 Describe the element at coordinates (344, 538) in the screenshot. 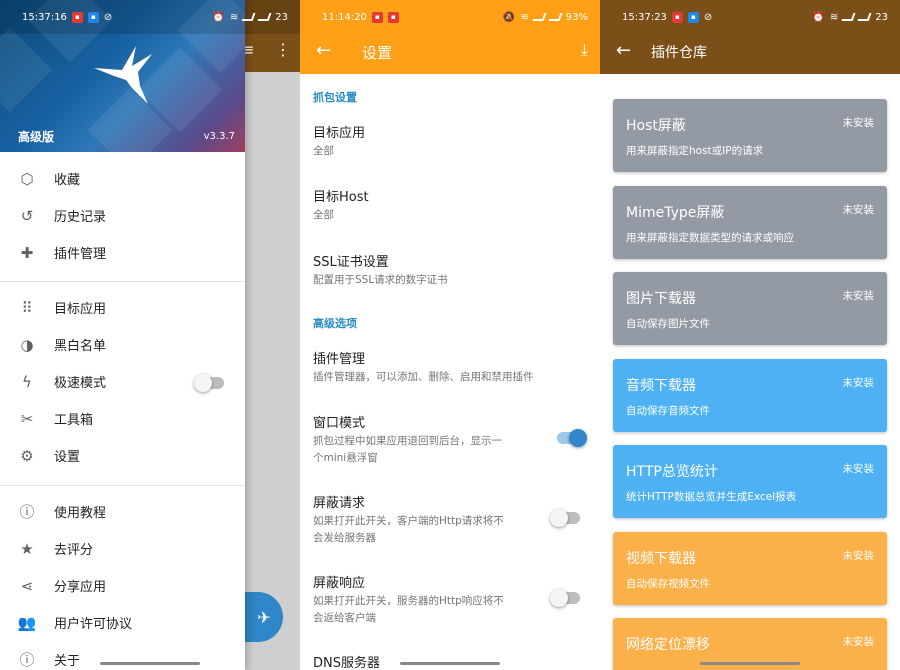

I see `setting-block-request-desc-2: 会发给服务器` at that location.